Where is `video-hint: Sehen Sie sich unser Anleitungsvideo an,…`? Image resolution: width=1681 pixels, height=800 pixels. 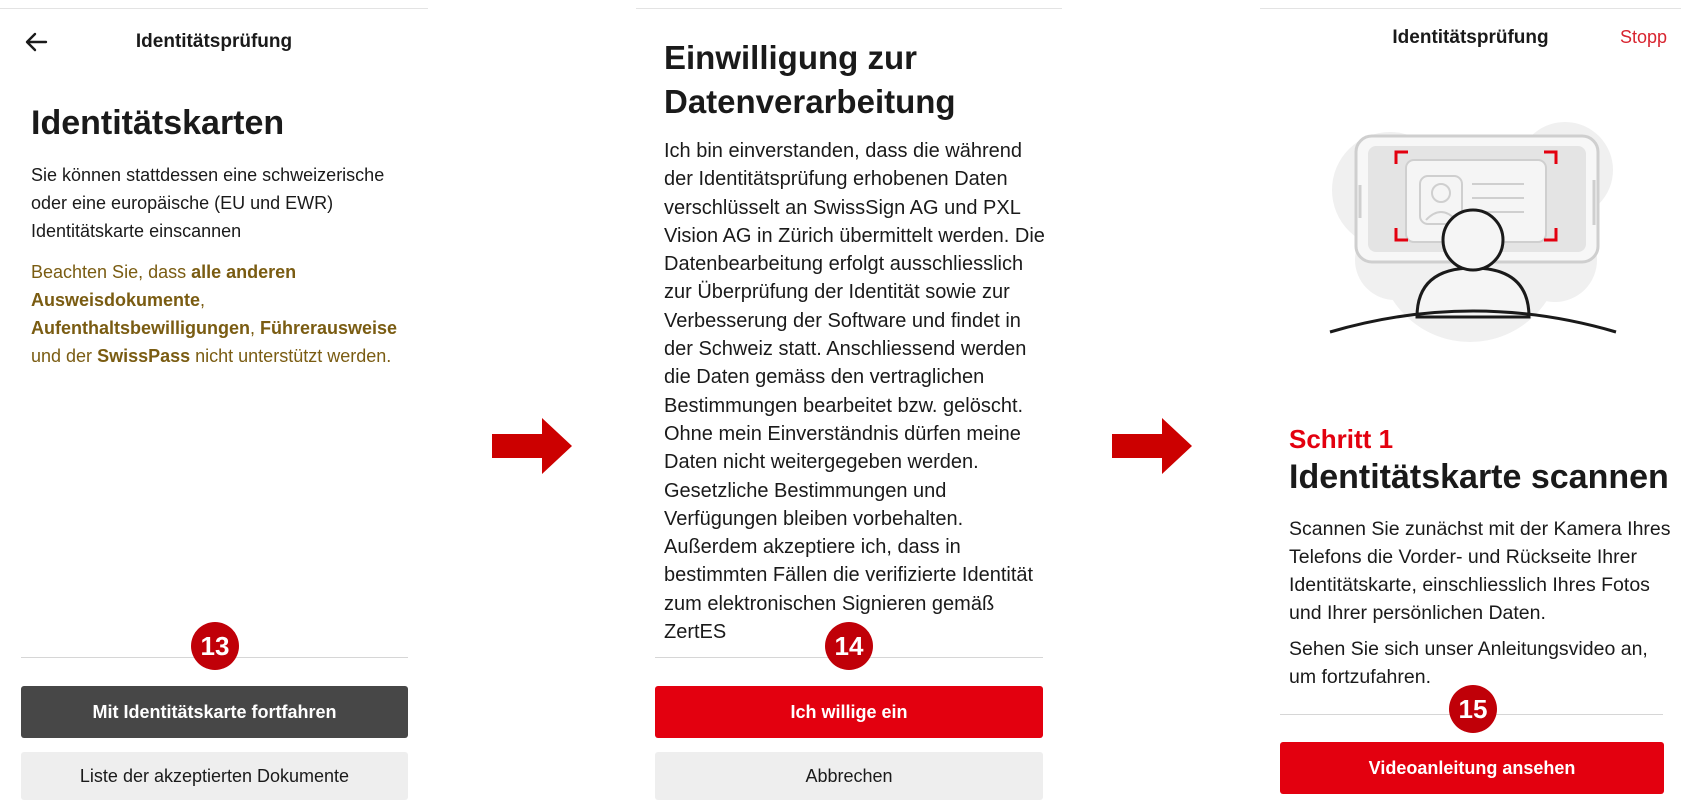 video-hint: Sehen Sie sich unser Anleitungsvideo an,… is located at coordinates (1468, 663).